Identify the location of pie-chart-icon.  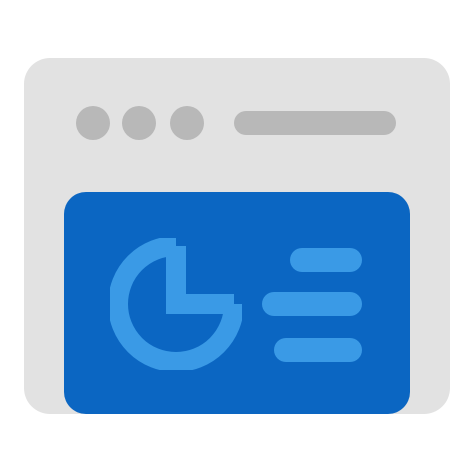
(176, 304).